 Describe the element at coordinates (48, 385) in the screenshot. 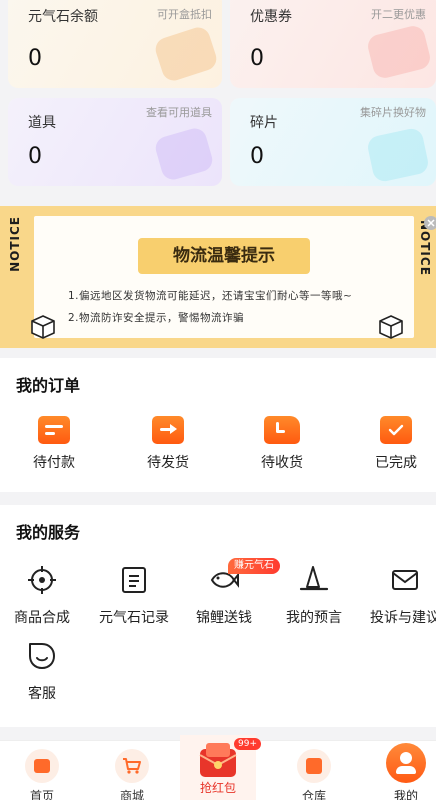

I see `my-orders-title: 我的订单` at that location.